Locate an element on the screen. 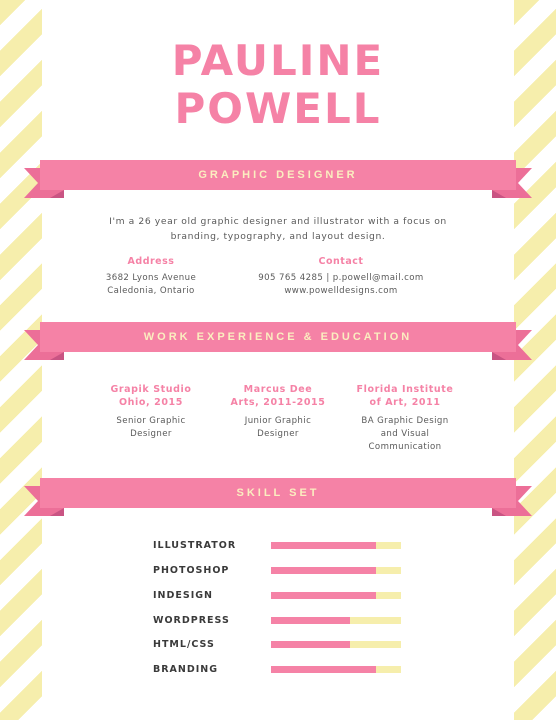  experience-title-line: of Art, 2011 is located at coordinates (405, 402).